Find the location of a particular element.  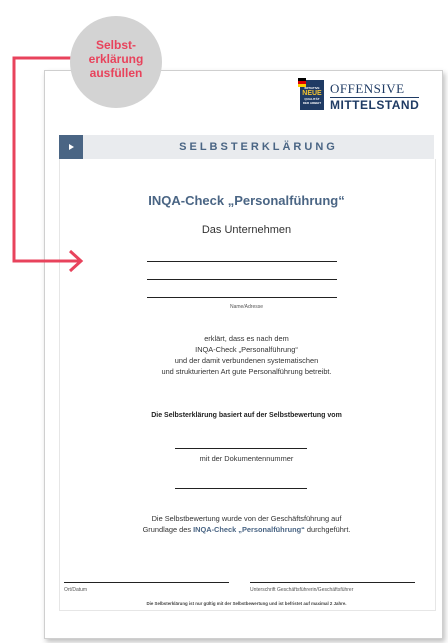

badge-line-1: Selbst- is located at coordinates (115, 45).